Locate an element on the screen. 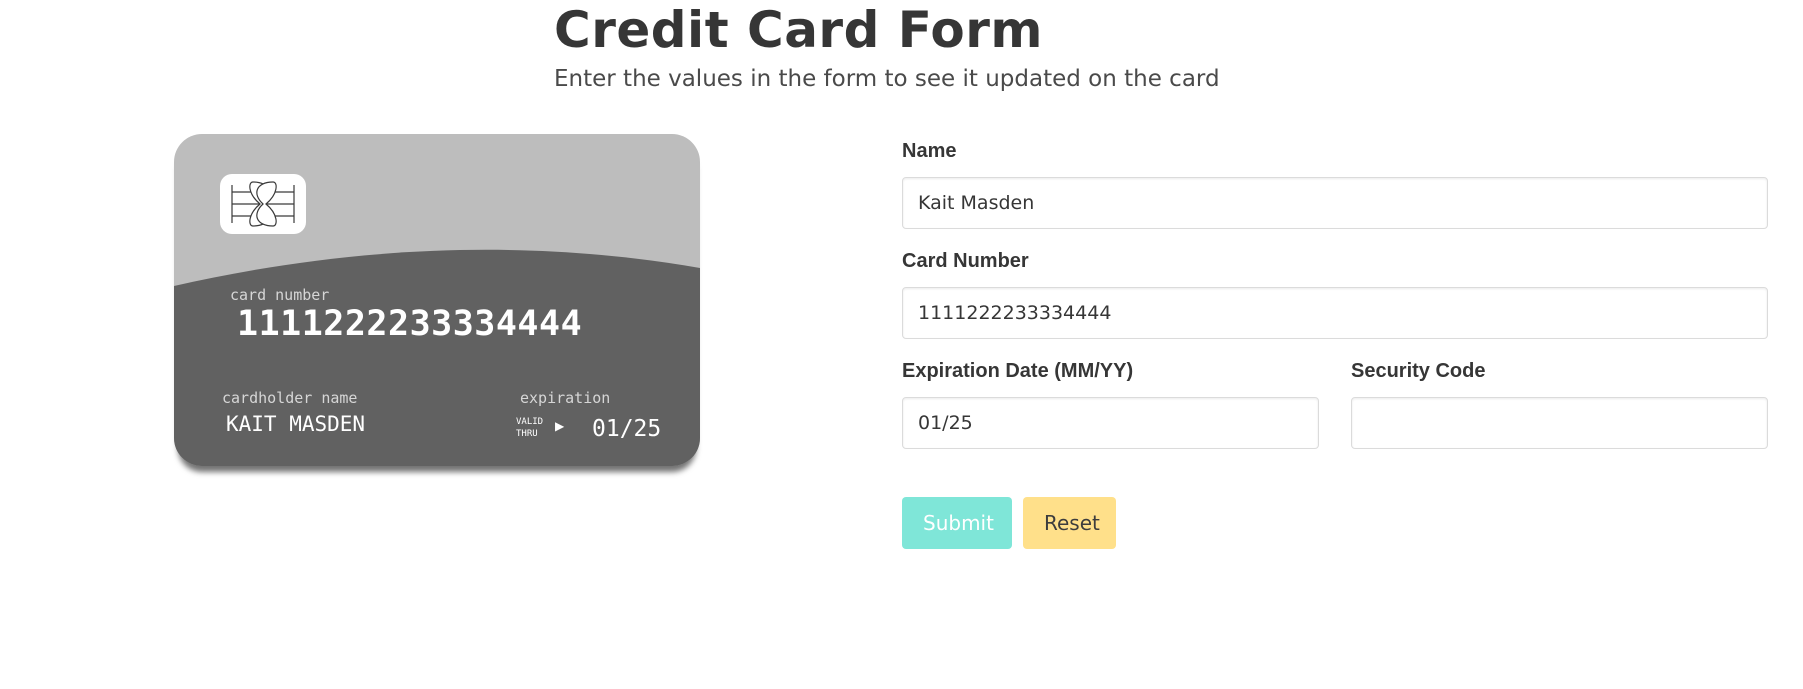 The image size is (1803, 689). cardholder-name-label: cardholder name is located at coordinates (290, 398).